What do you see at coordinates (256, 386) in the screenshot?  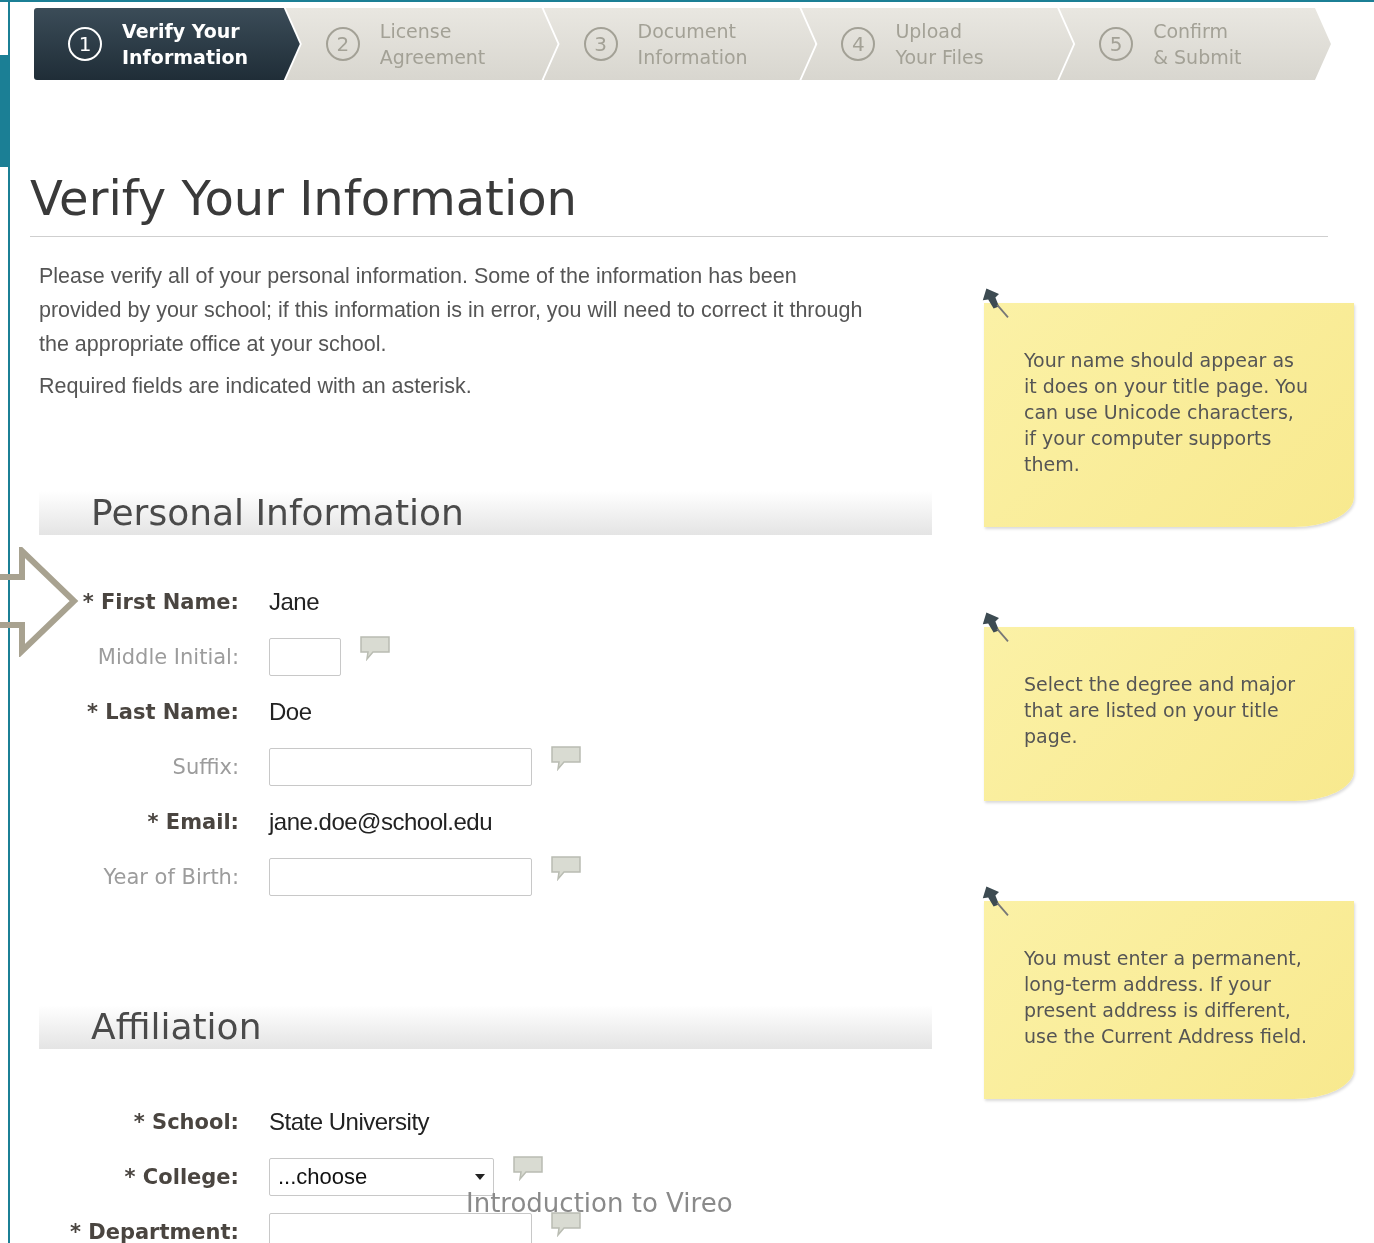 I see `intro-text: Required fields are indicated with an asterisk.` at bounding box center [256, 386].